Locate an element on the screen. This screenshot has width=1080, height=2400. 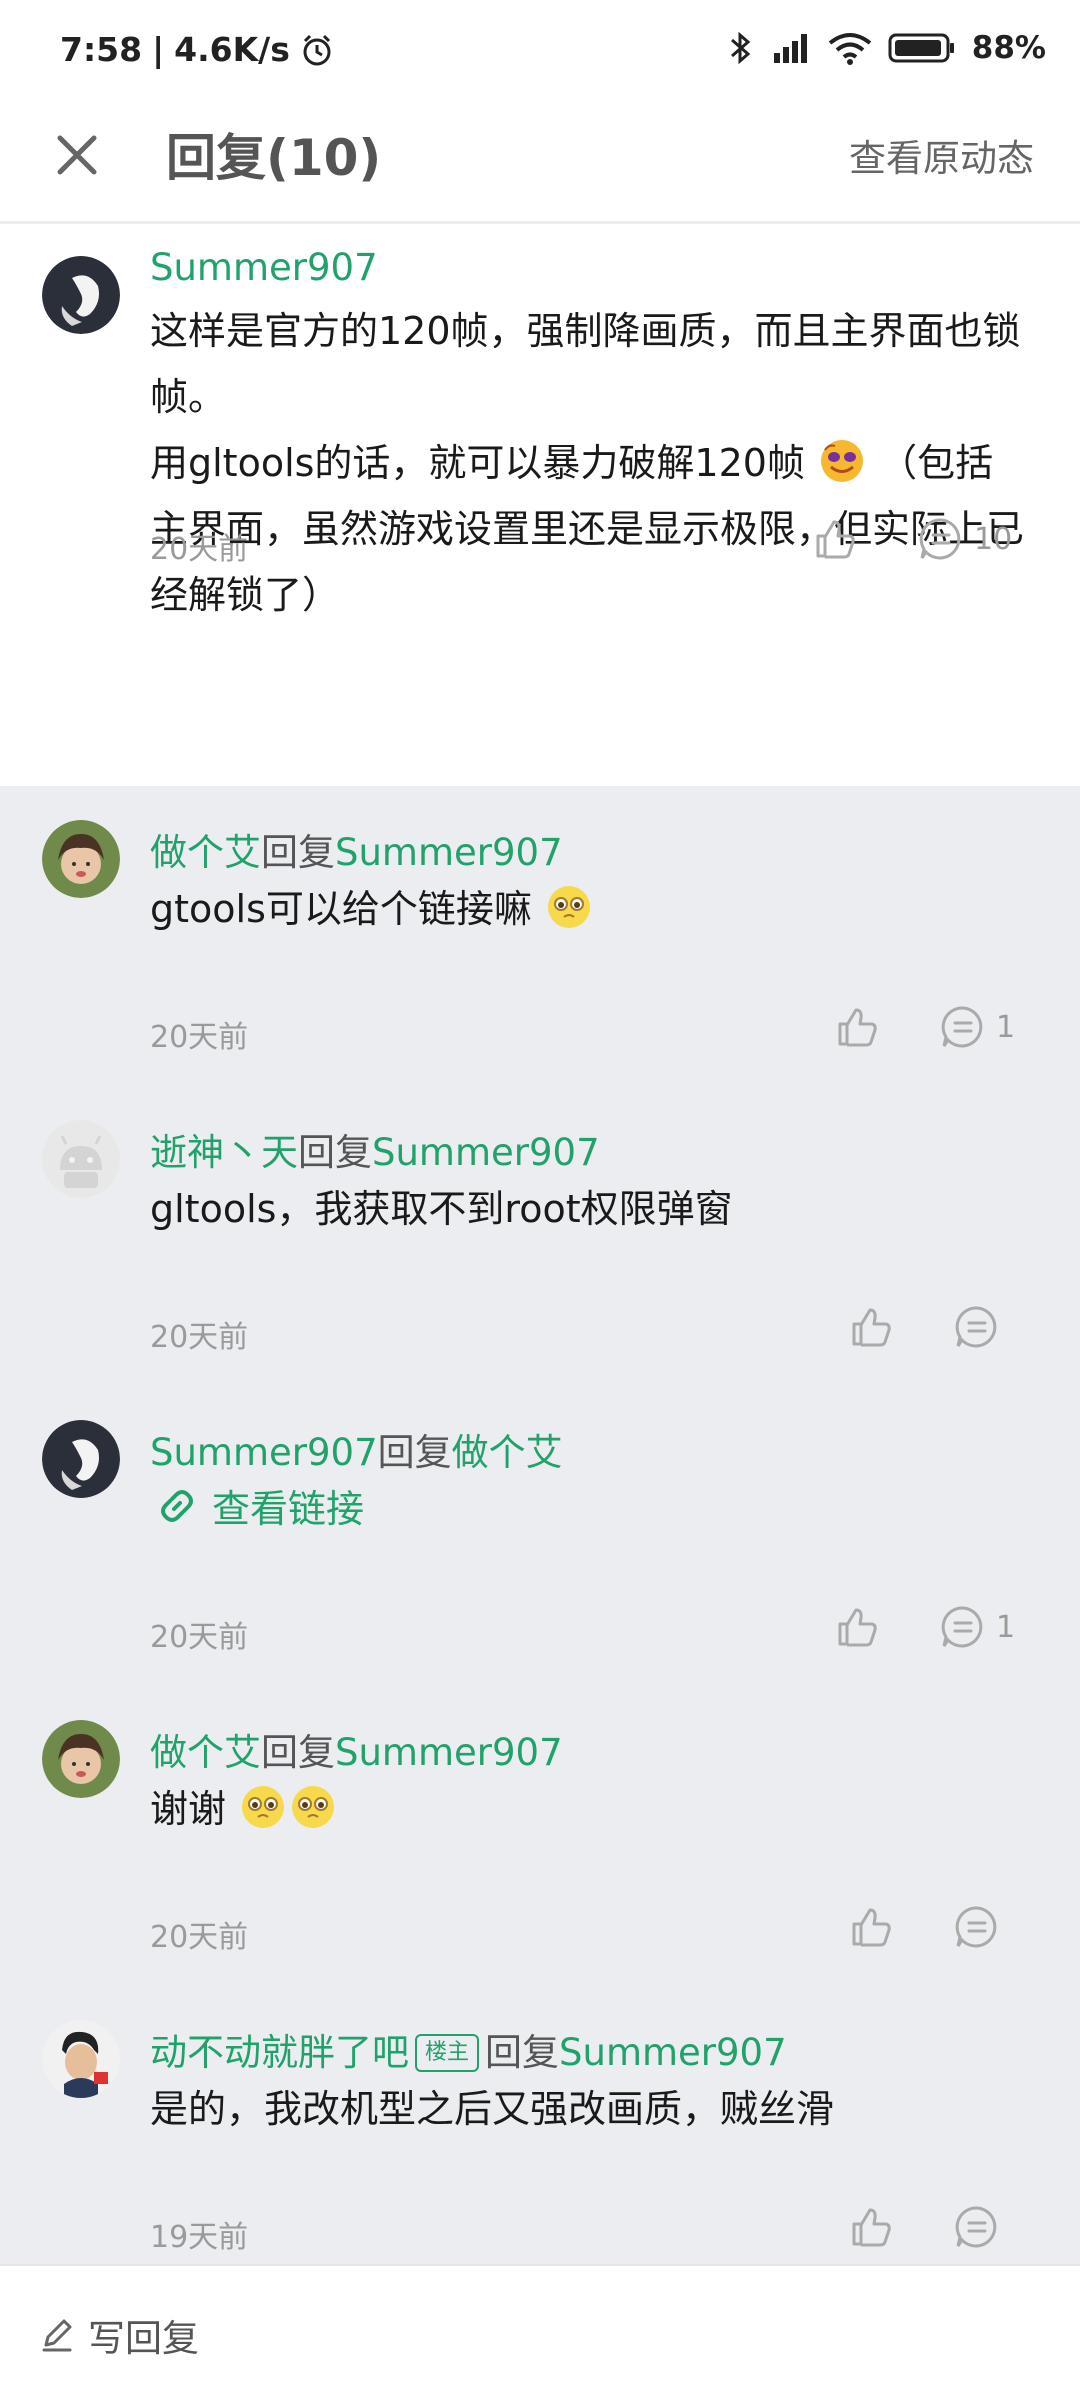
comment-text-line1: 这样是官方的120帧，强制降画质，而且主界面也锁帧。 is located at coordinates (585, 364).